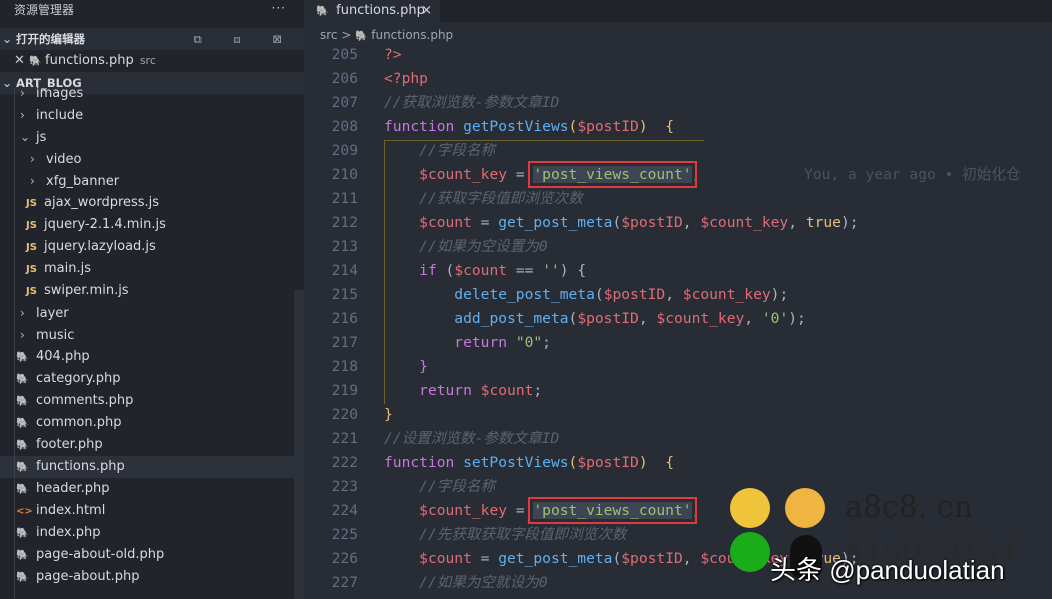 This screenshot has height=599, width=1052. I want to click on breadcrumb-folder: src, so click(329, 35).